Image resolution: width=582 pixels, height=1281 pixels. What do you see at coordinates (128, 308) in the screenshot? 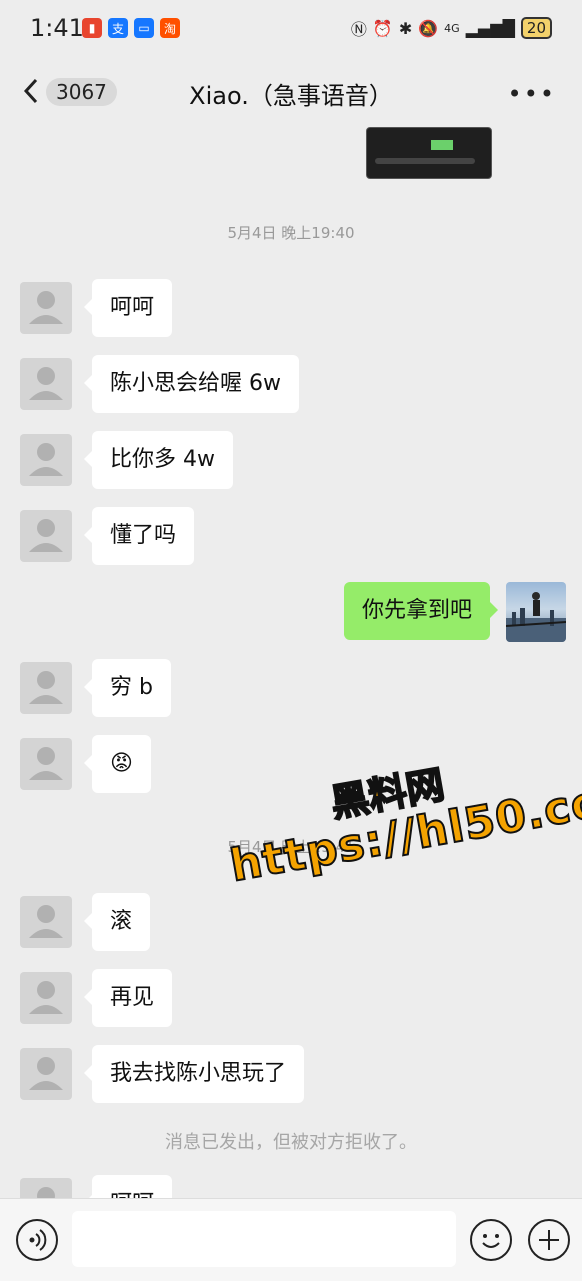
I see `message-bubble: 呵呵` at bounding box center [128, 308].